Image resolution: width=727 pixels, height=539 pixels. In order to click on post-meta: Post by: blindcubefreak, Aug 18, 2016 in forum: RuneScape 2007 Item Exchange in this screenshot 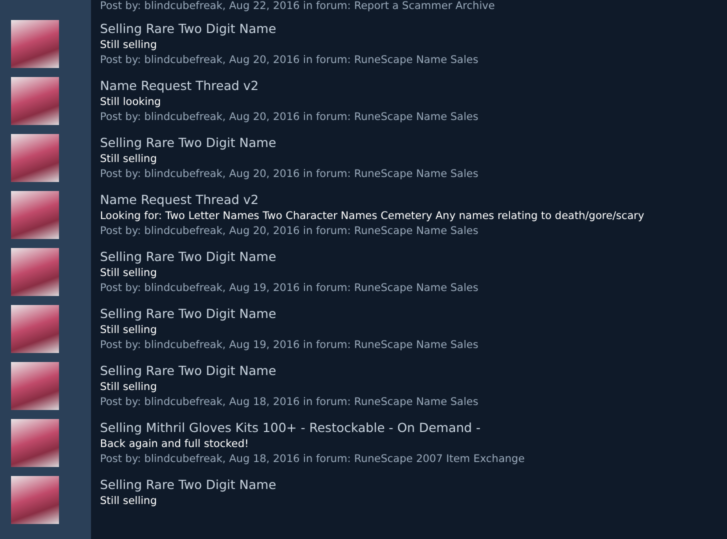, I will do `click(313, 459)`.